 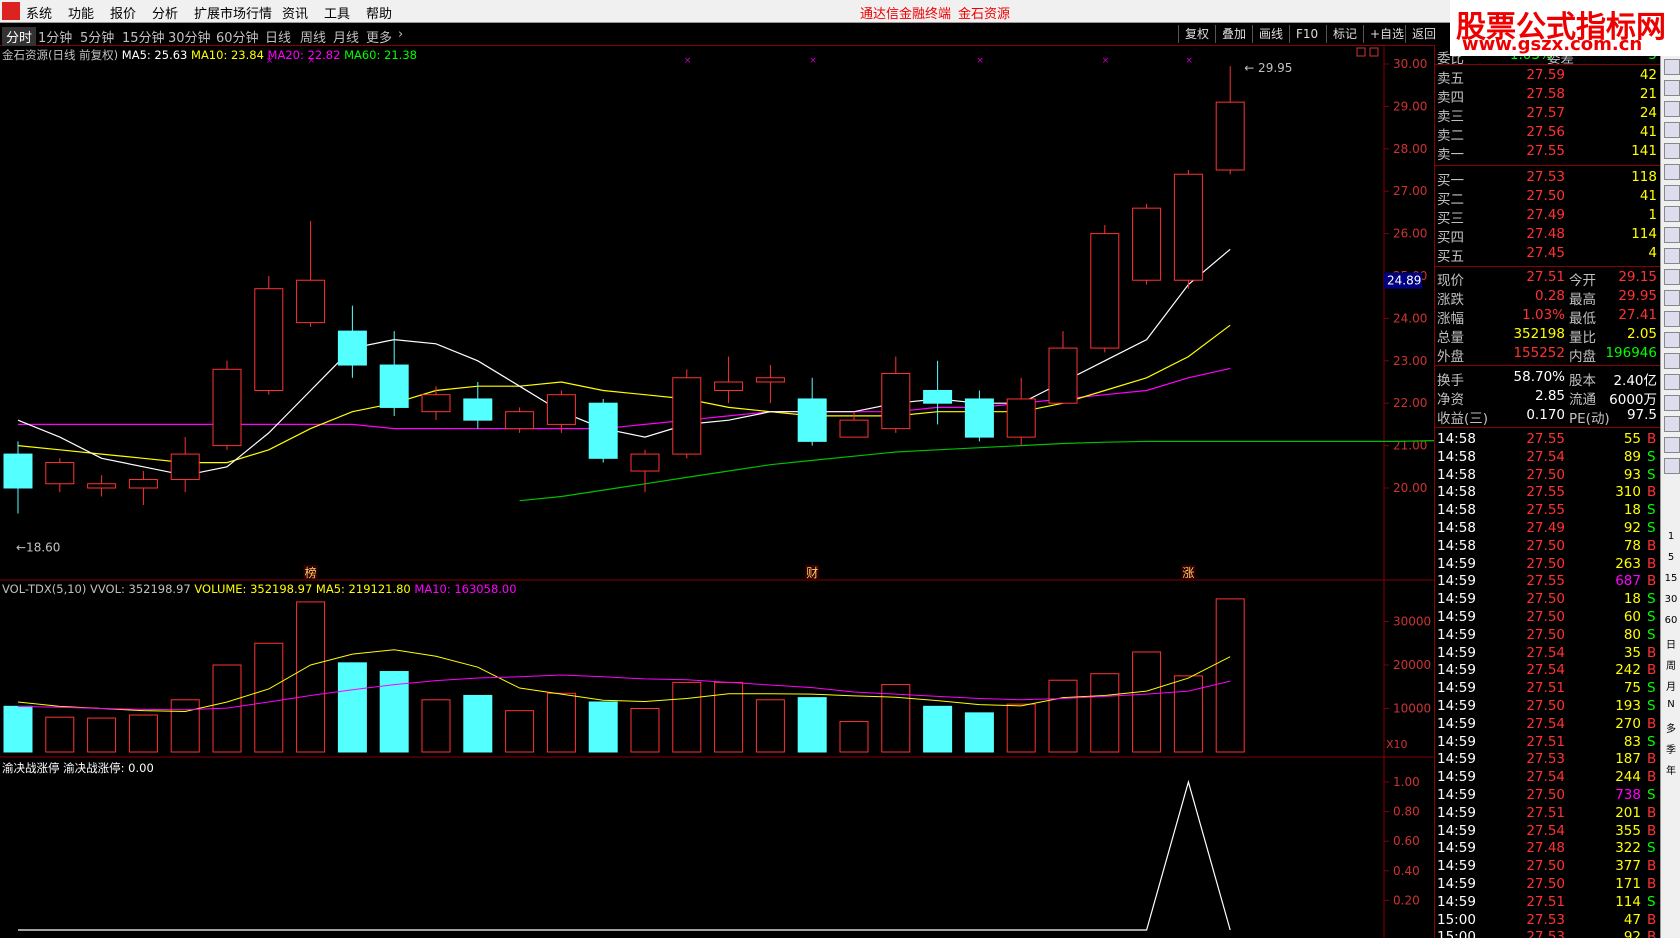 I want to click on tab-monthly: 月线, so click(x=346, y=36).